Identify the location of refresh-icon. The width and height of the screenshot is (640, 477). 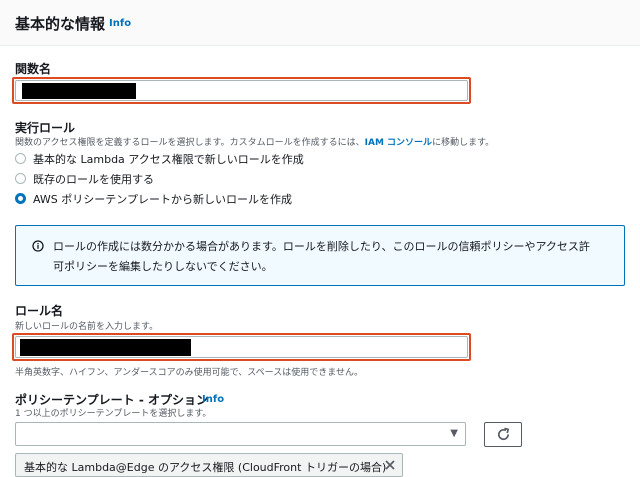
(504, 434).